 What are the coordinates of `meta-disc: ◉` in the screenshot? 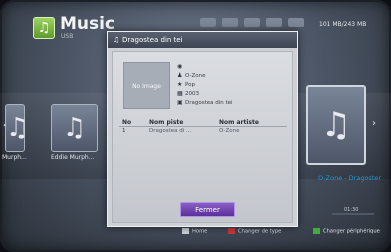 It's located at (205, 66).